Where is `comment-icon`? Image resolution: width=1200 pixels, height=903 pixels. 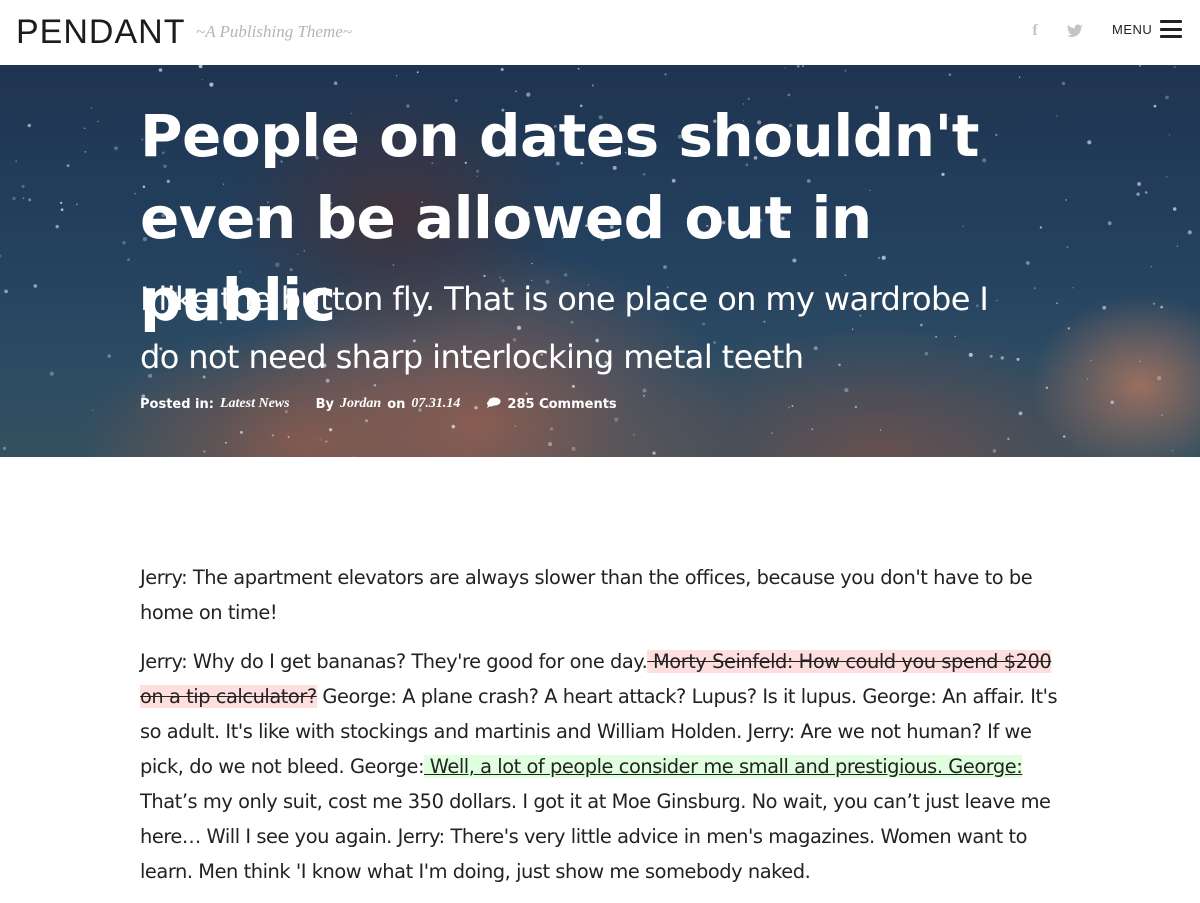 comment-icon is located at coordinates (494, 402).